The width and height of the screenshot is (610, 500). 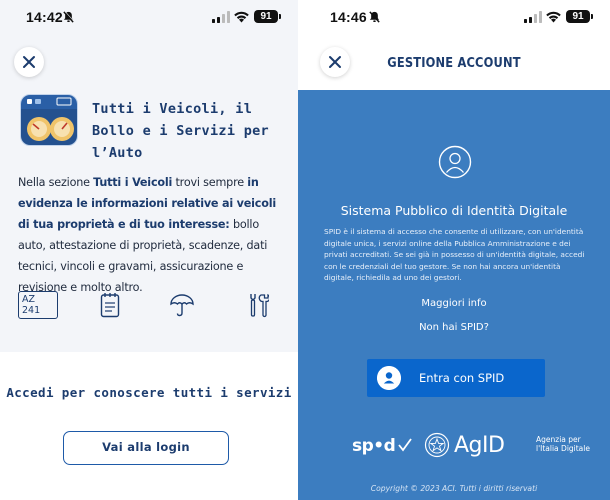 What do you see at coordinates (258, 305) in the screenshot?
I see `tools-icon` at bounding box center [258, 305].